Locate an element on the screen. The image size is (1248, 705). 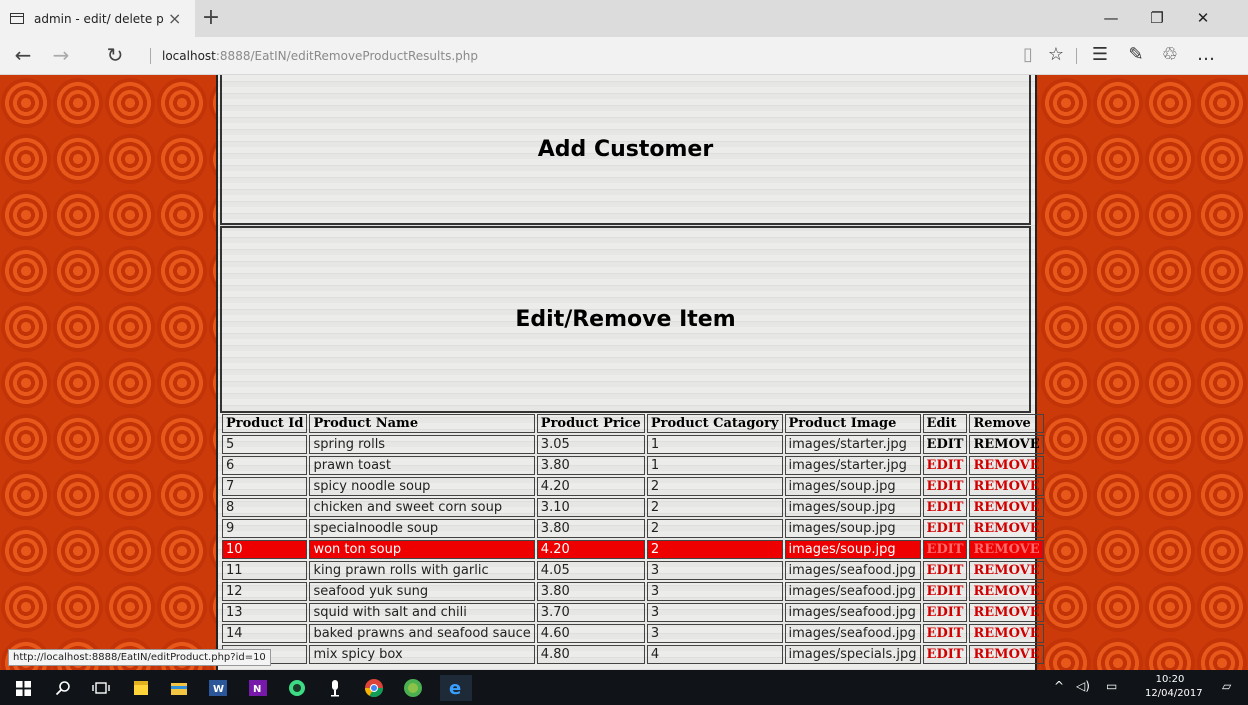
cell-price: 4.20 is located at coordinates (590, 549).